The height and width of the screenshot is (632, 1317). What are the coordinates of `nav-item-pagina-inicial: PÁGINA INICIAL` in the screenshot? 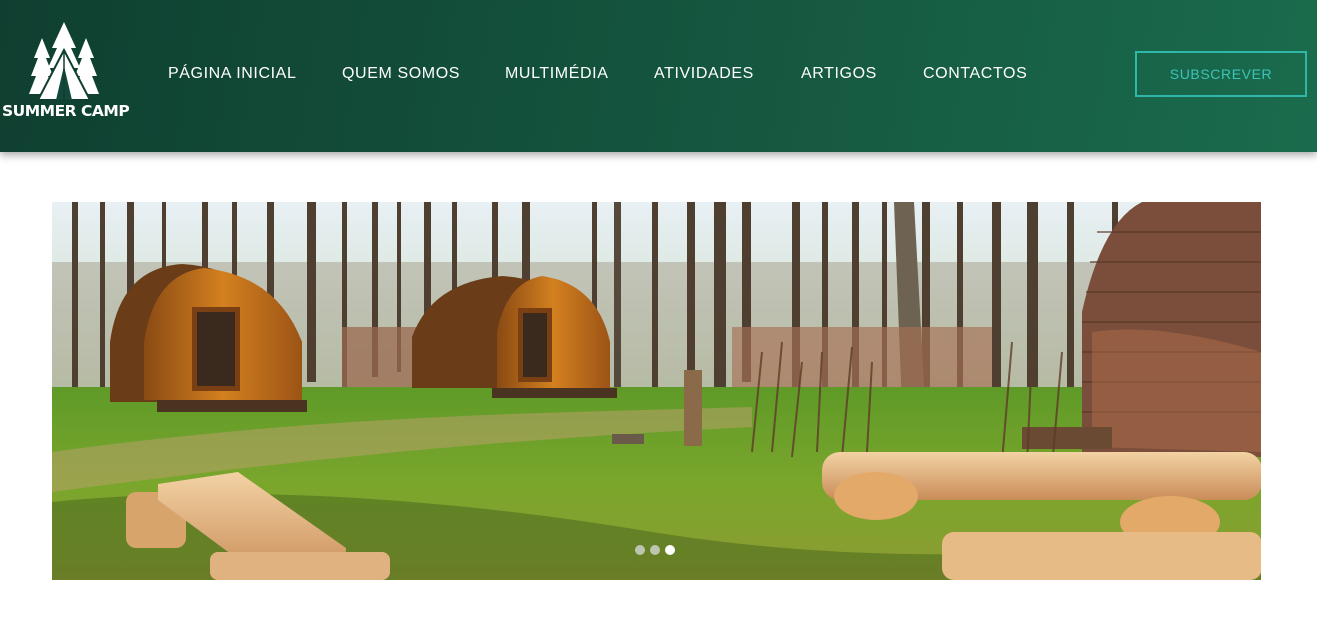 It's located at (232, 74).